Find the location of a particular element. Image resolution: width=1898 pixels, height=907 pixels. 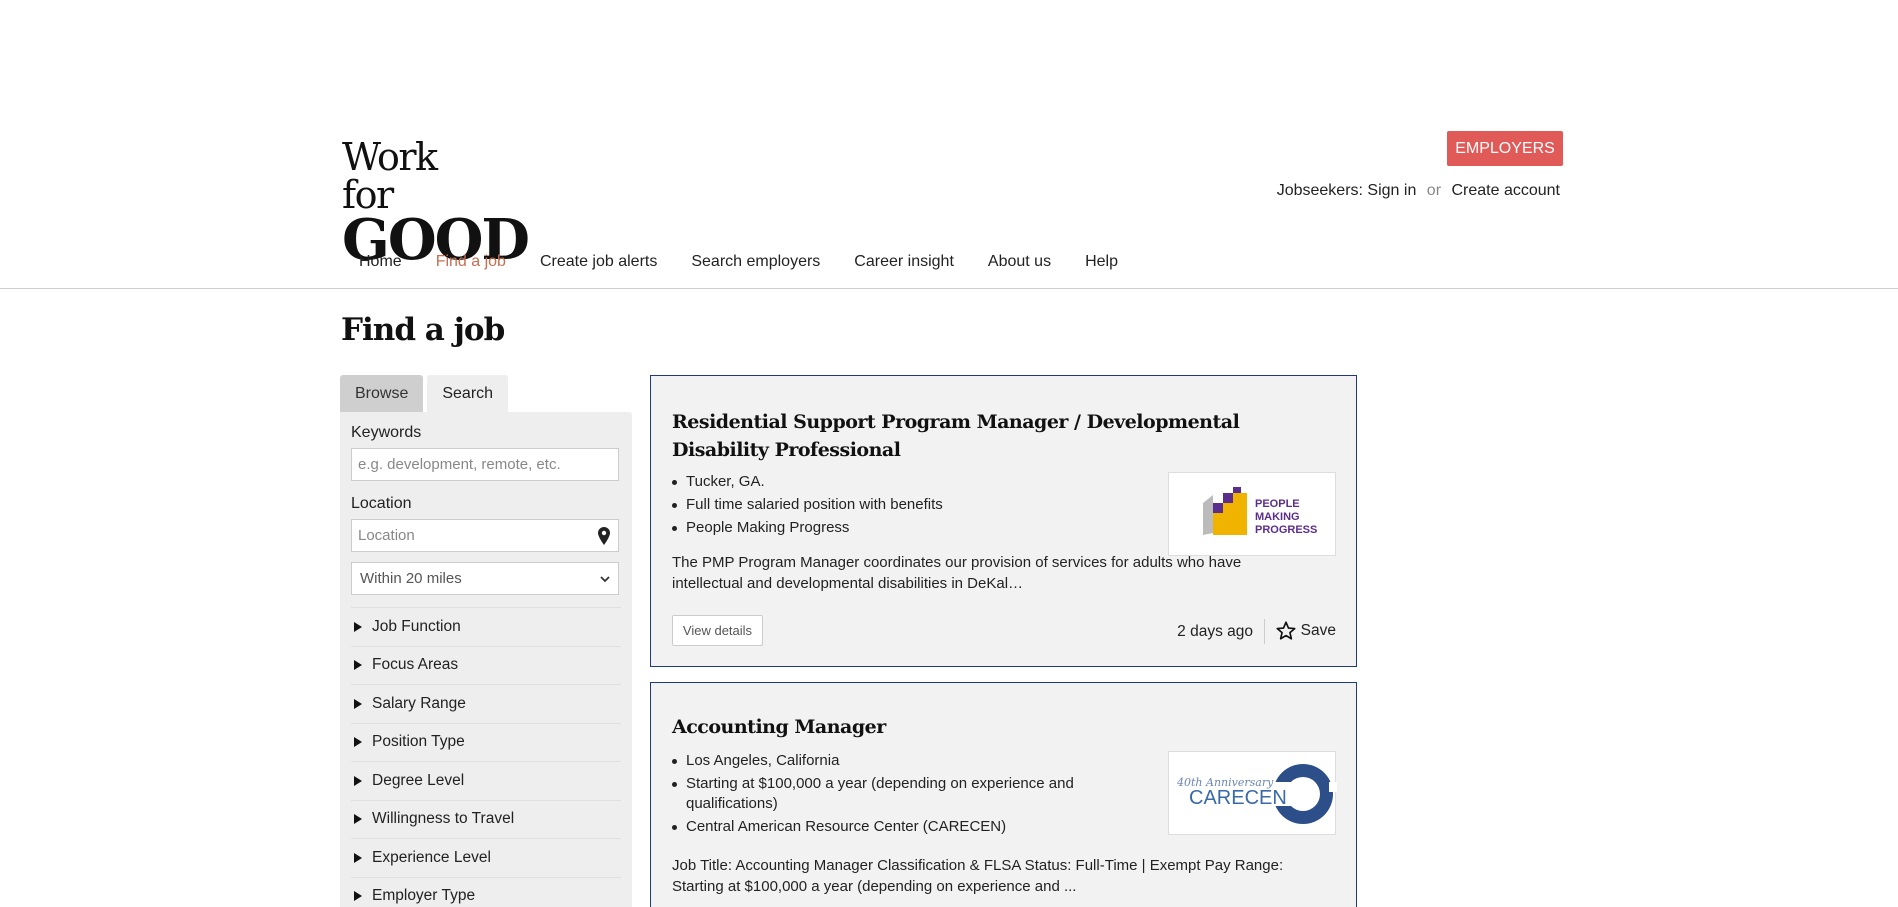

location-field-wrap is located at coordinates (485, 535).